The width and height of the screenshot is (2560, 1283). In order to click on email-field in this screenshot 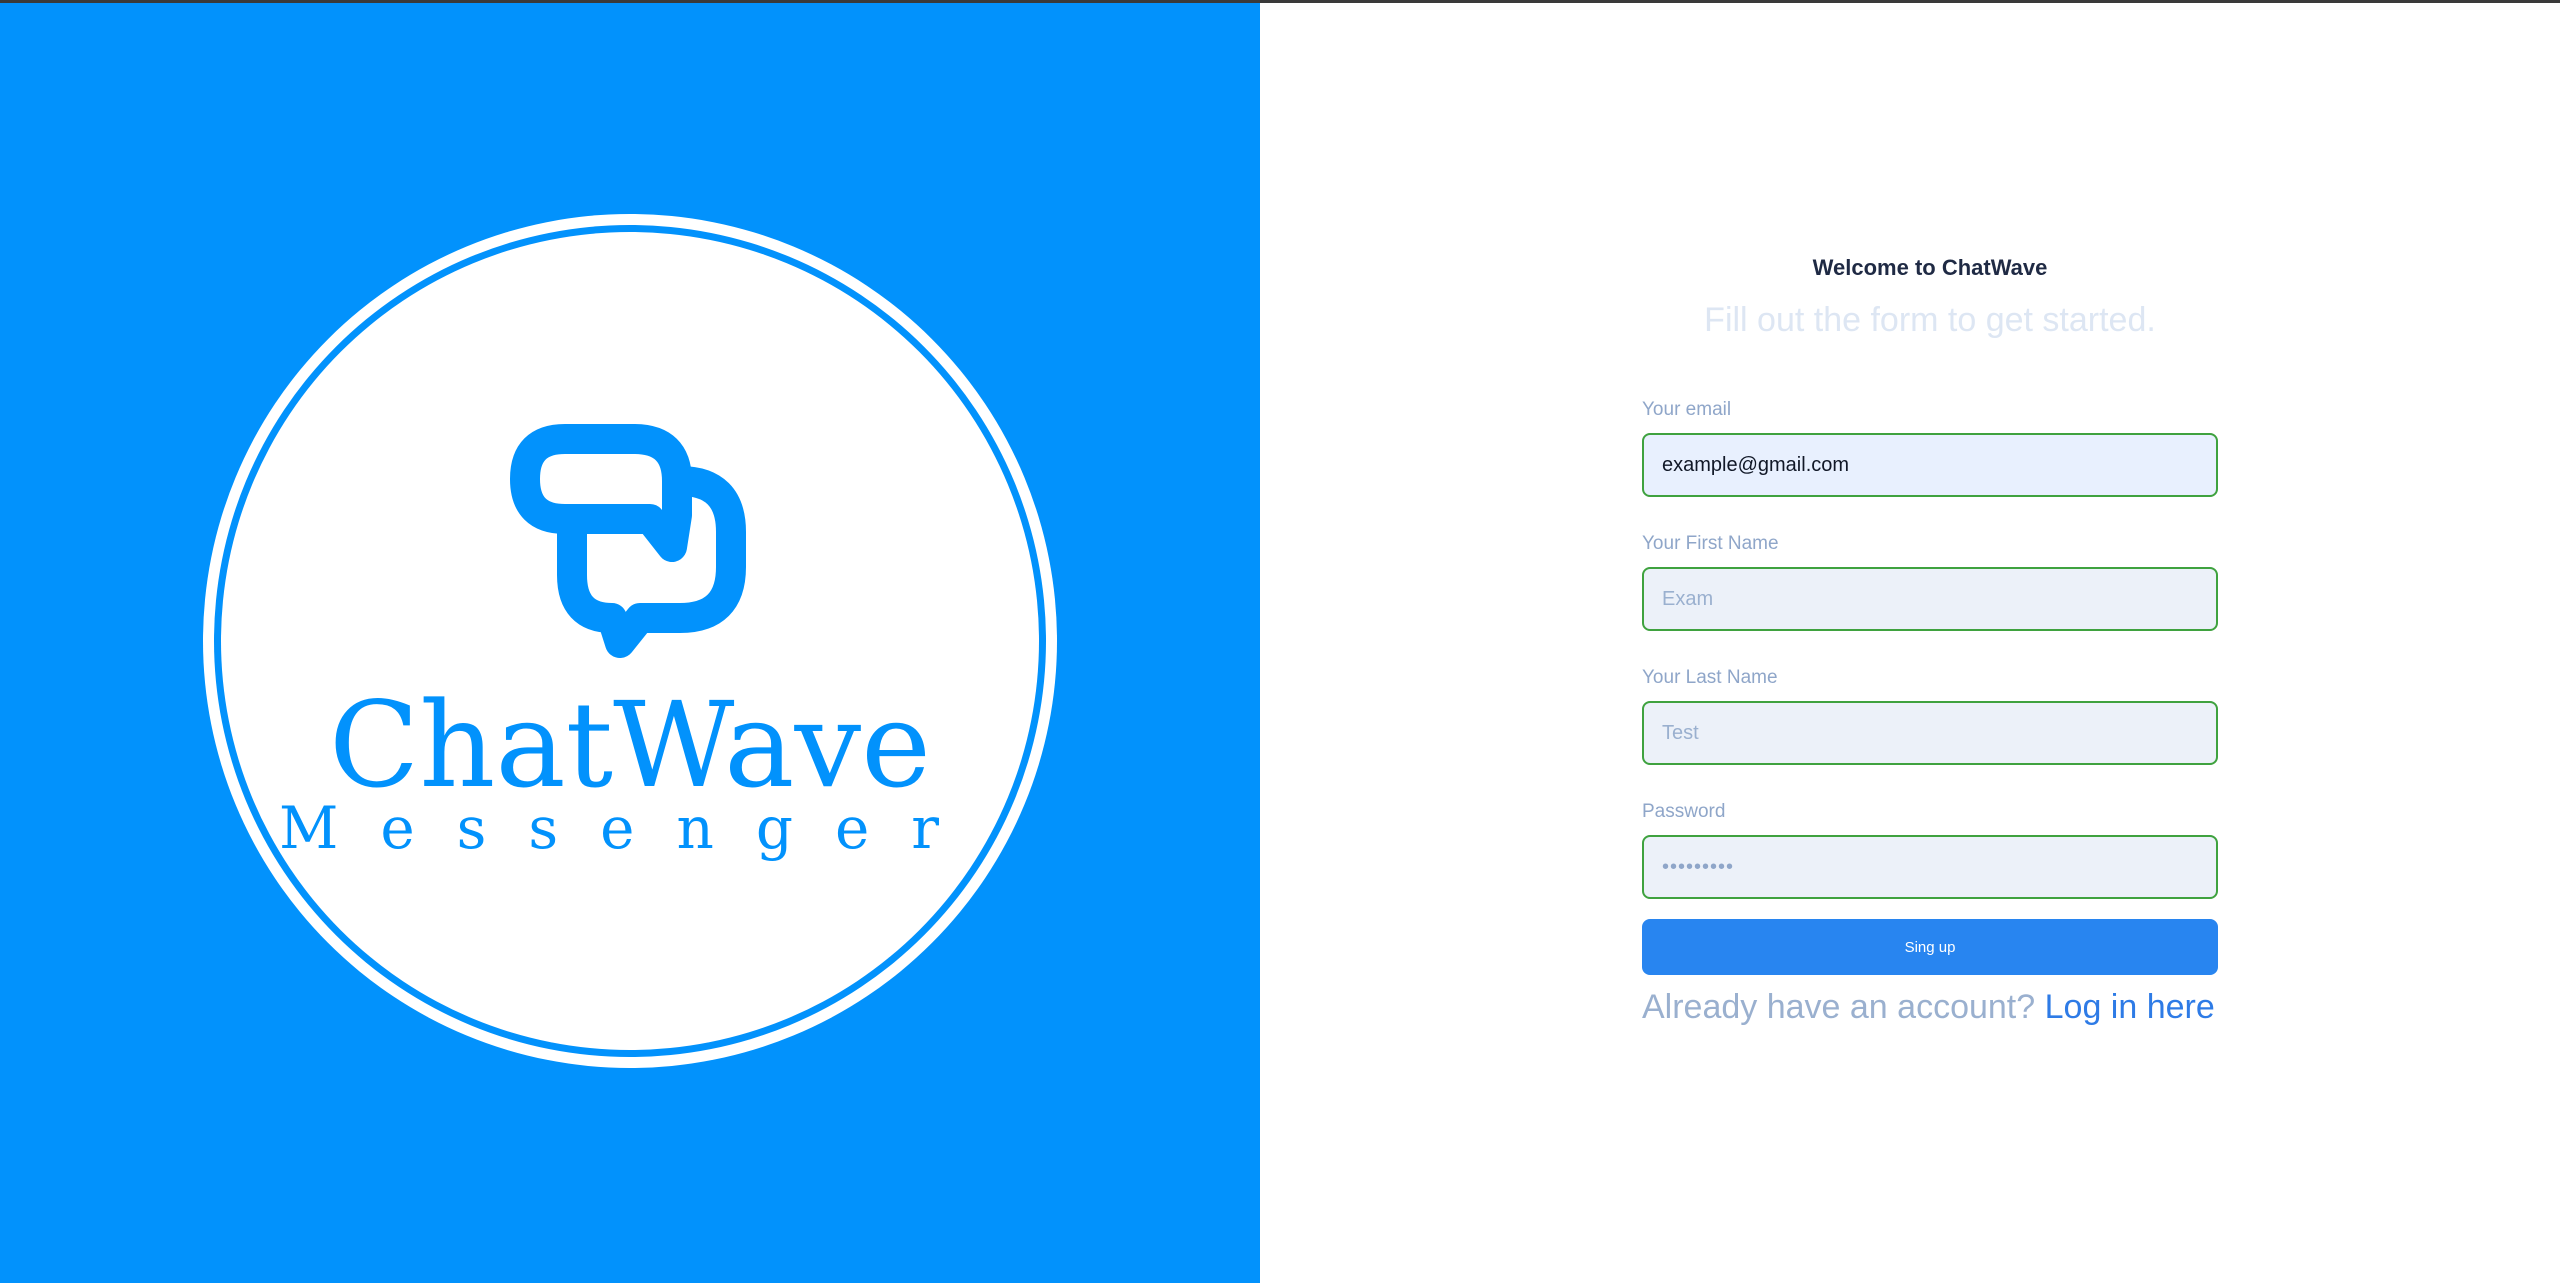, I will do `click(1930, 465)`.